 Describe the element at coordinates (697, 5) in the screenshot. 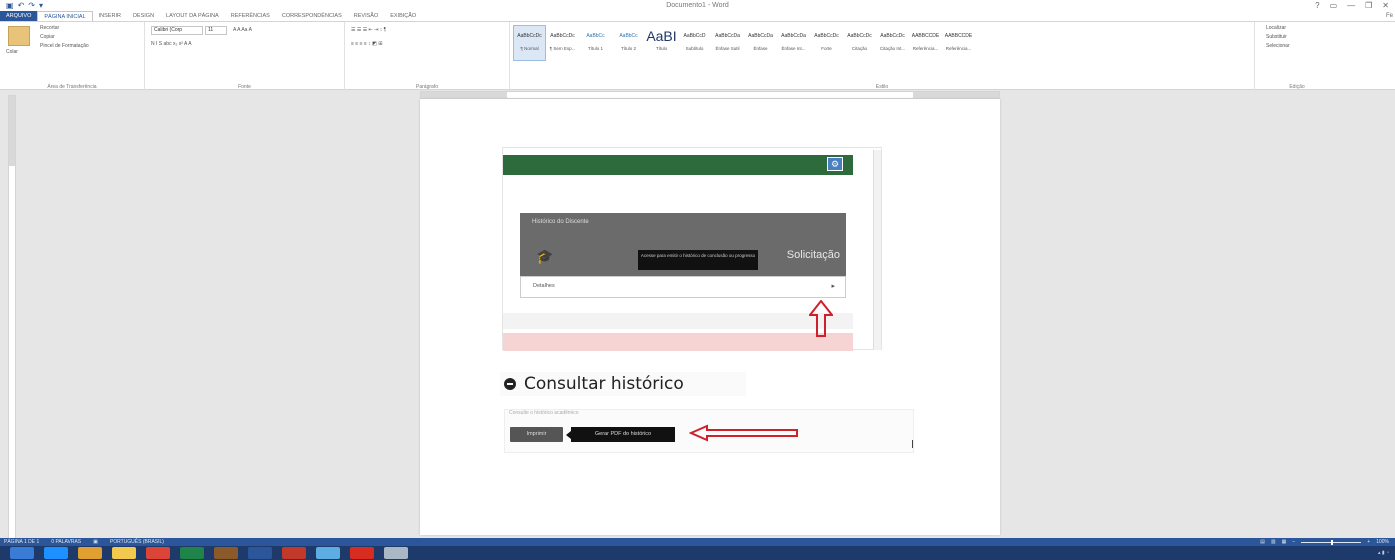

I see `title-bar: ▣ ↶ ↷ ▾ Documento1 - Word ? ▭ — ❐ ✕` at that location.